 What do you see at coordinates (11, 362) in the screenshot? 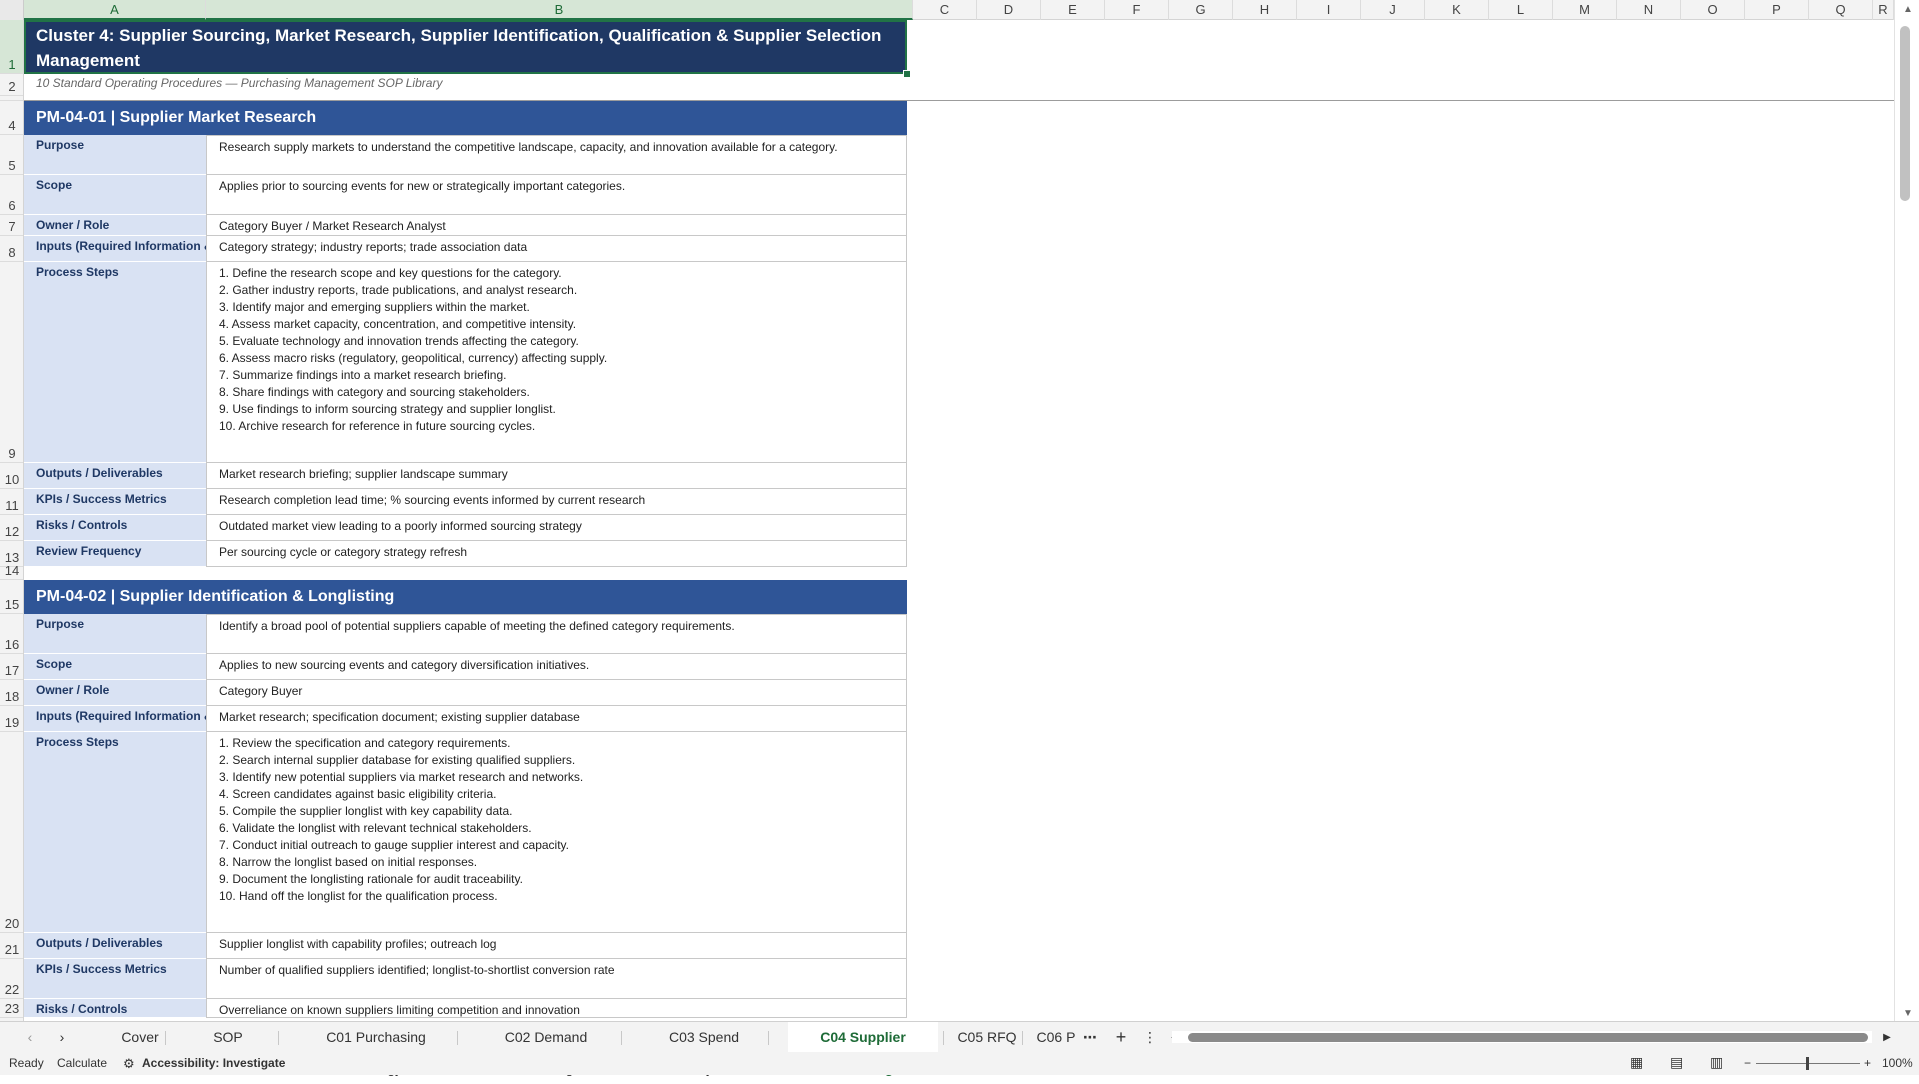
I see `row-header-9: 9` at bounding box center [11, 362].